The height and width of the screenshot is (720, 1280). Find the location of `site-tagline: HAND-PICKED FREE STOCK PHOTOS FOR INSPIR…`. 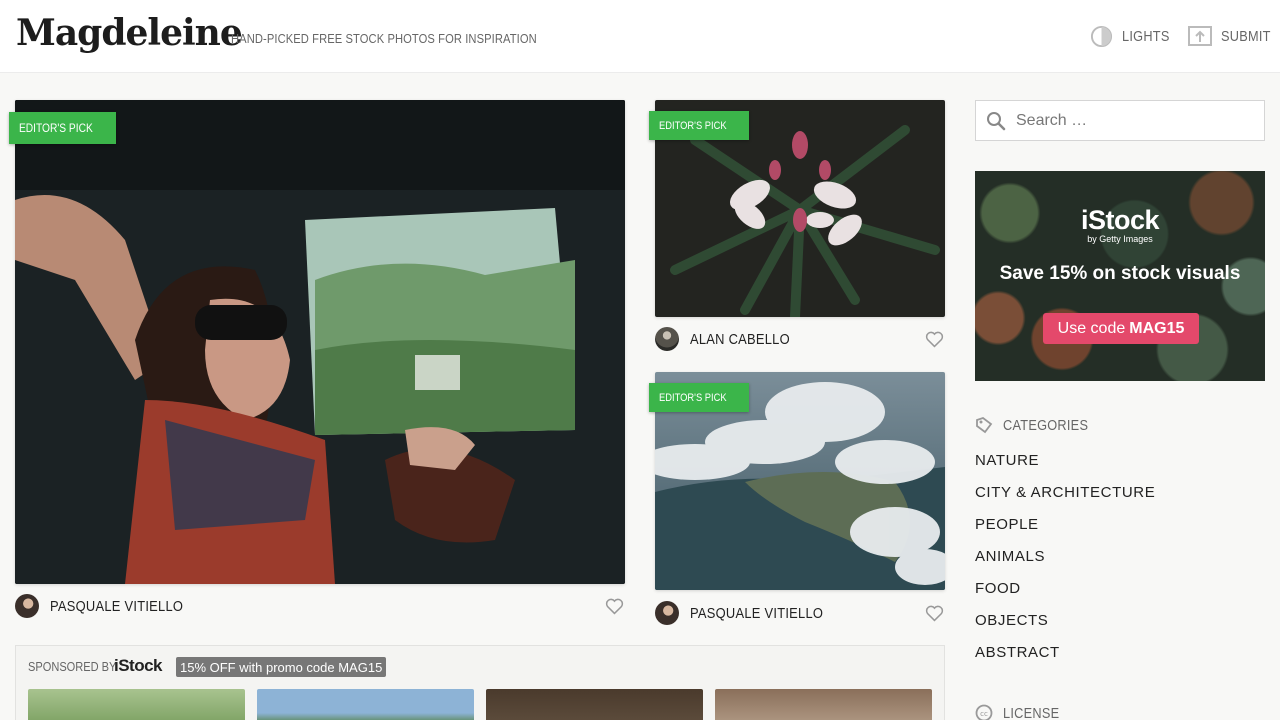

site-tagline: HAND-PICKED FREE STOCK PHOTOS FOR INSPIR… is located at coordinates (384, 38).